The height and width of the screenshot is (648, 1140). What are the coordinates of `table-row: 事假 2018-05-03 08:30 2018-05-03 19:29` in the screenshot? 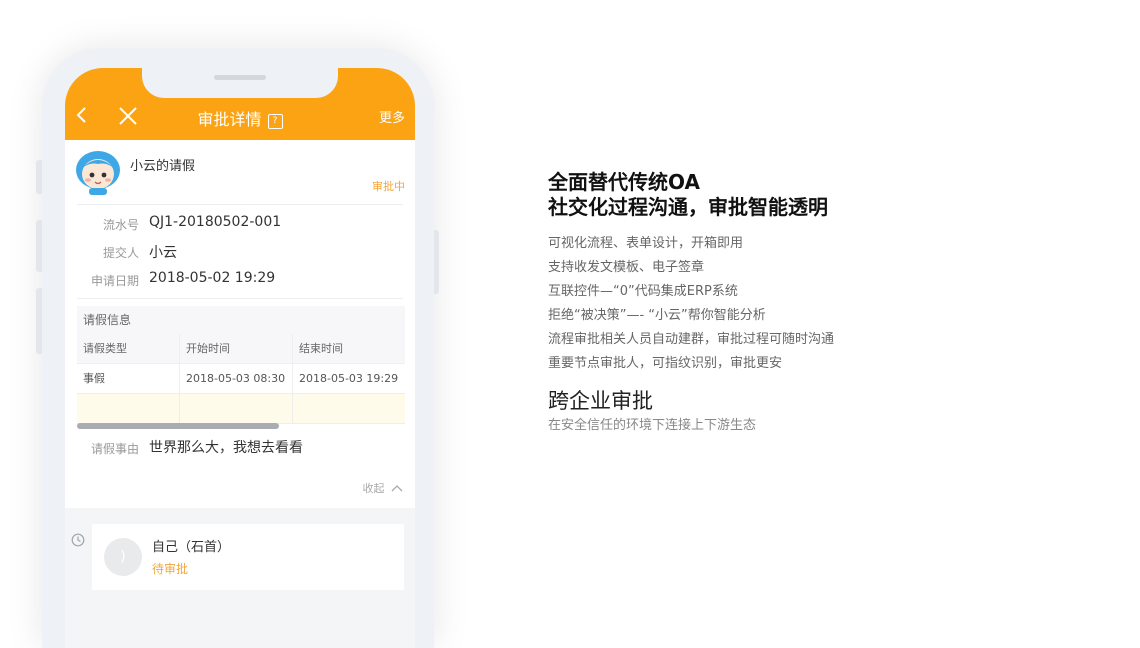 It's located at (241, 379).